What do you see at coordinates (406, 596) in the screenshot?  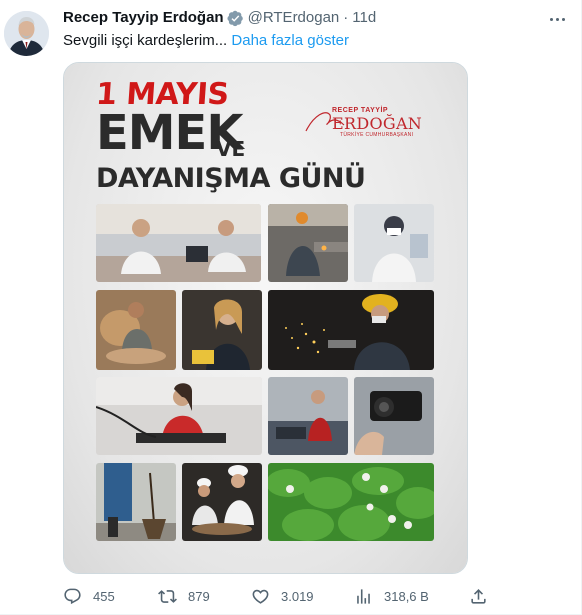 I see `views-count: 318,6 B` at bounding box center [406, 596].